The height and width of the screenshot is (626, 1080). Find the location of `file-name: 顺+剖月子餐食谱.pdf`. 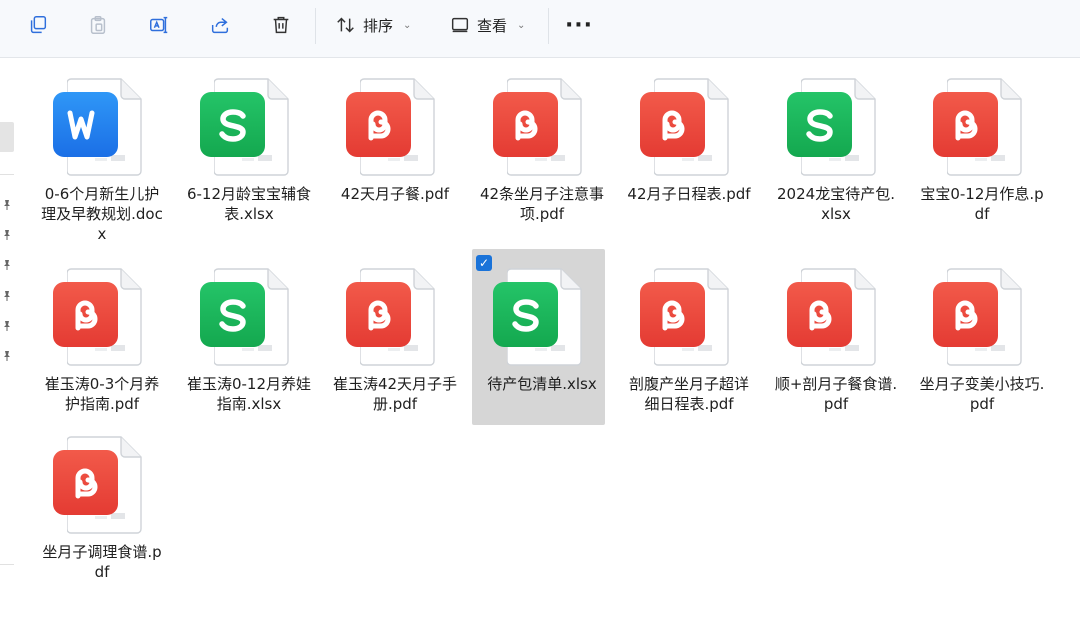

file-name: 顺+剖月子餐食谱.pdf is located at coordinates (836, 394).